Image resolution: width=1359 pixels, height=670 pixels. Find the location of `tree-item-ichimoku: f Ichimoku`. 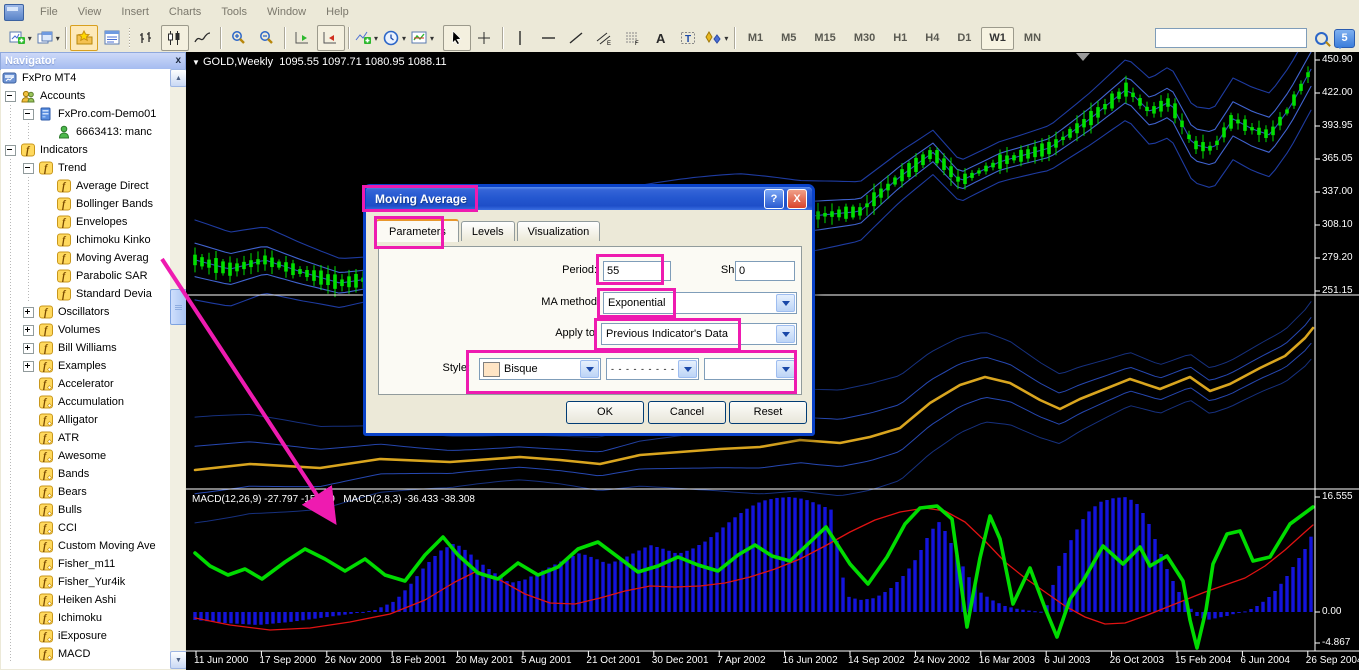

tree-item-ichimoku: f Ichimoku is located at coordinates (85, 618).